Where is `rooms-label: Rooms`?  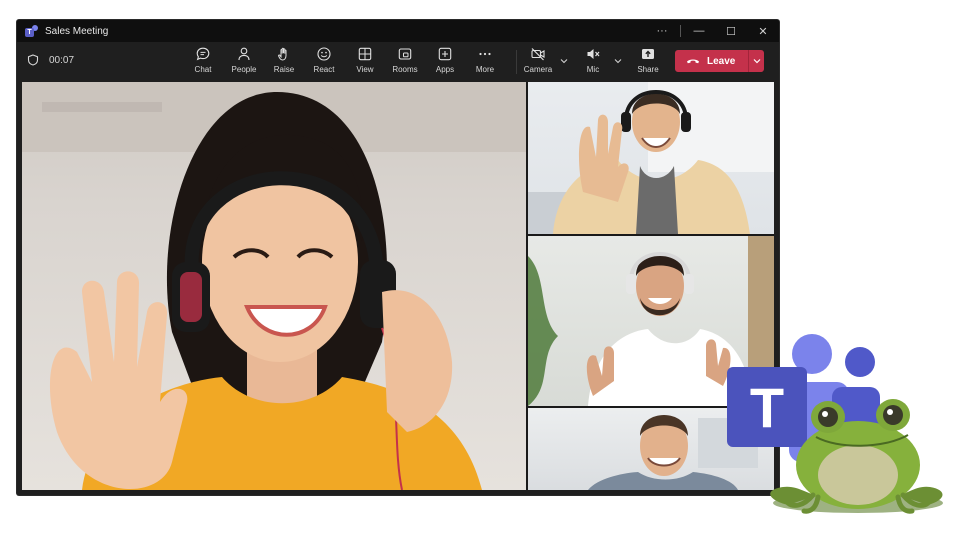
rooms-label: Rooms is located at coordinates (405, 69).